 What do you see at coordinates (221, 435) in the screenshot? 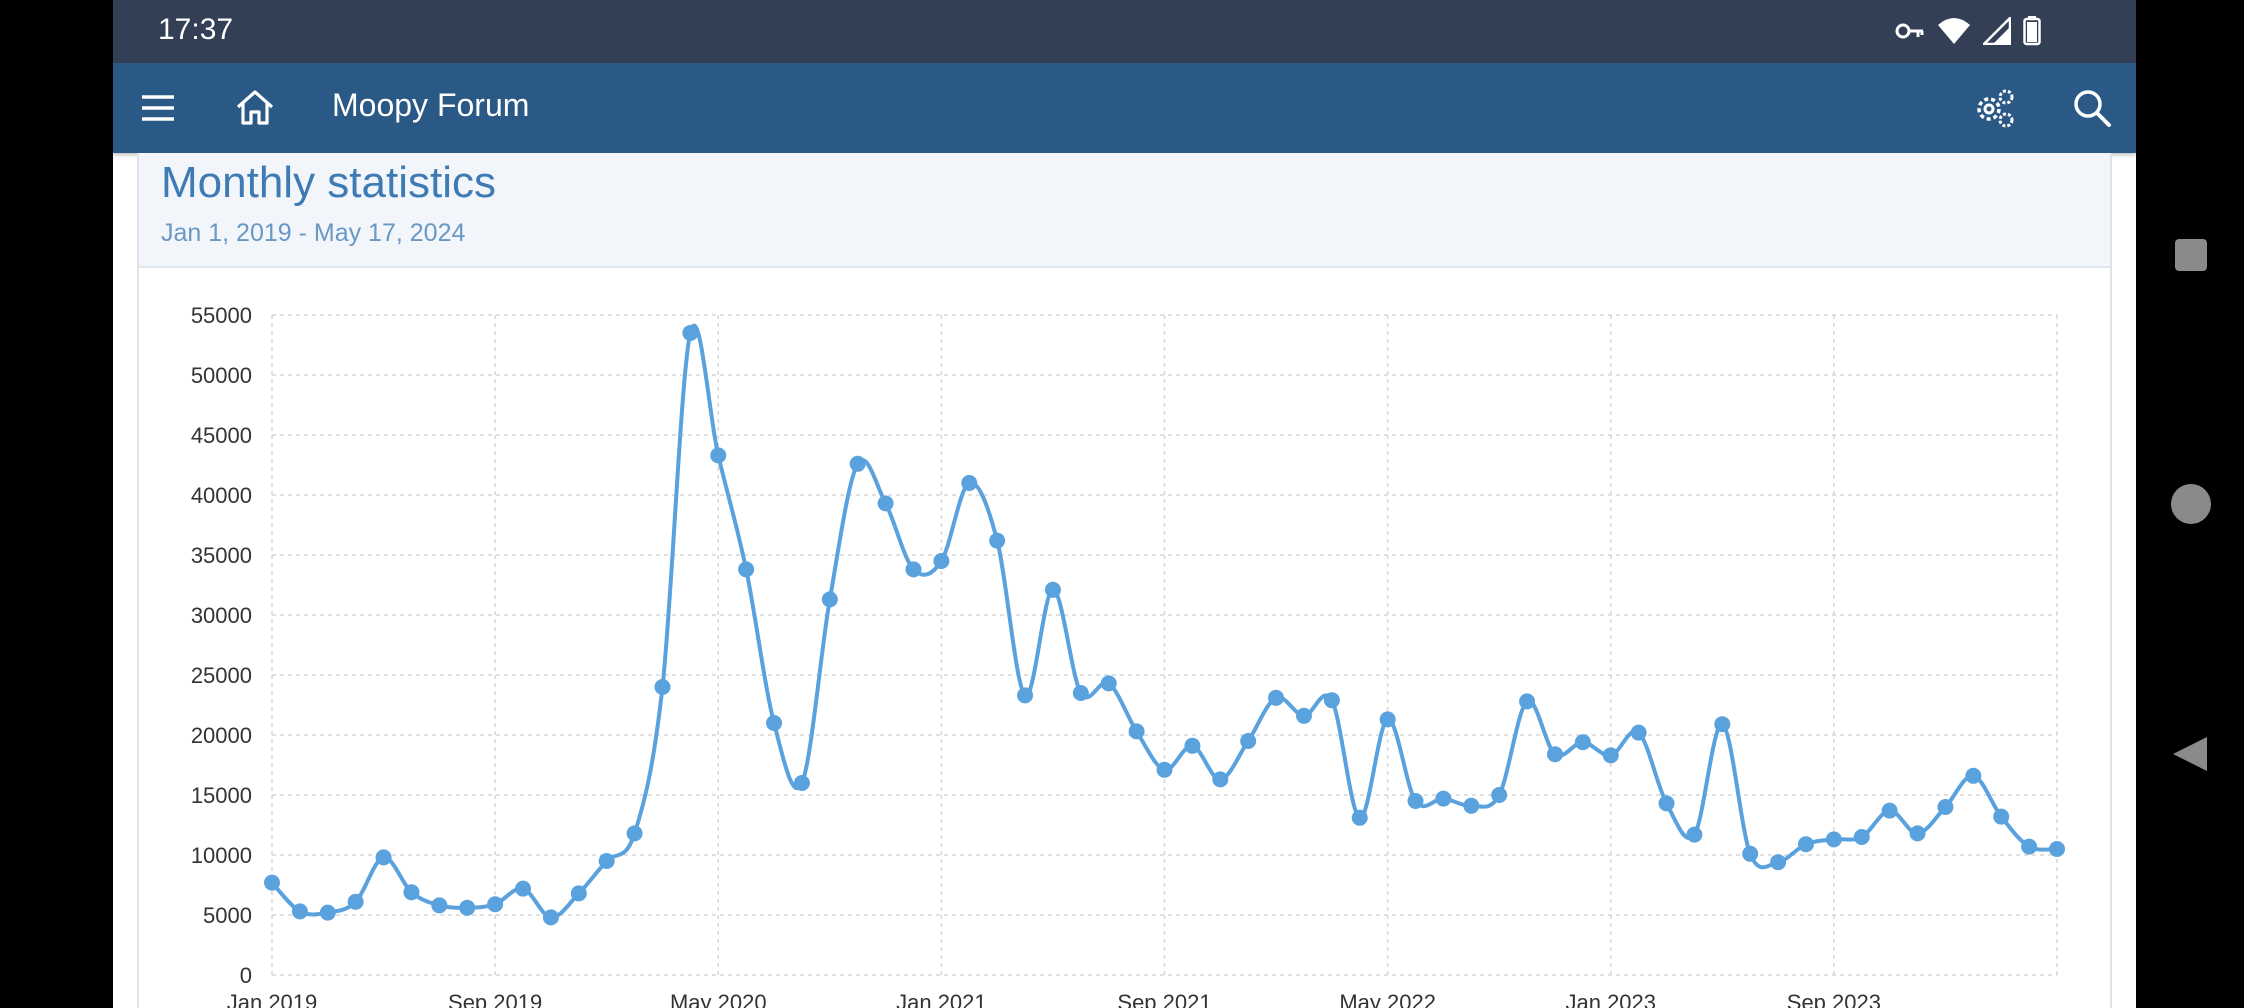
I see `y-tick-label: 45000` at bounding box center [221, 435].